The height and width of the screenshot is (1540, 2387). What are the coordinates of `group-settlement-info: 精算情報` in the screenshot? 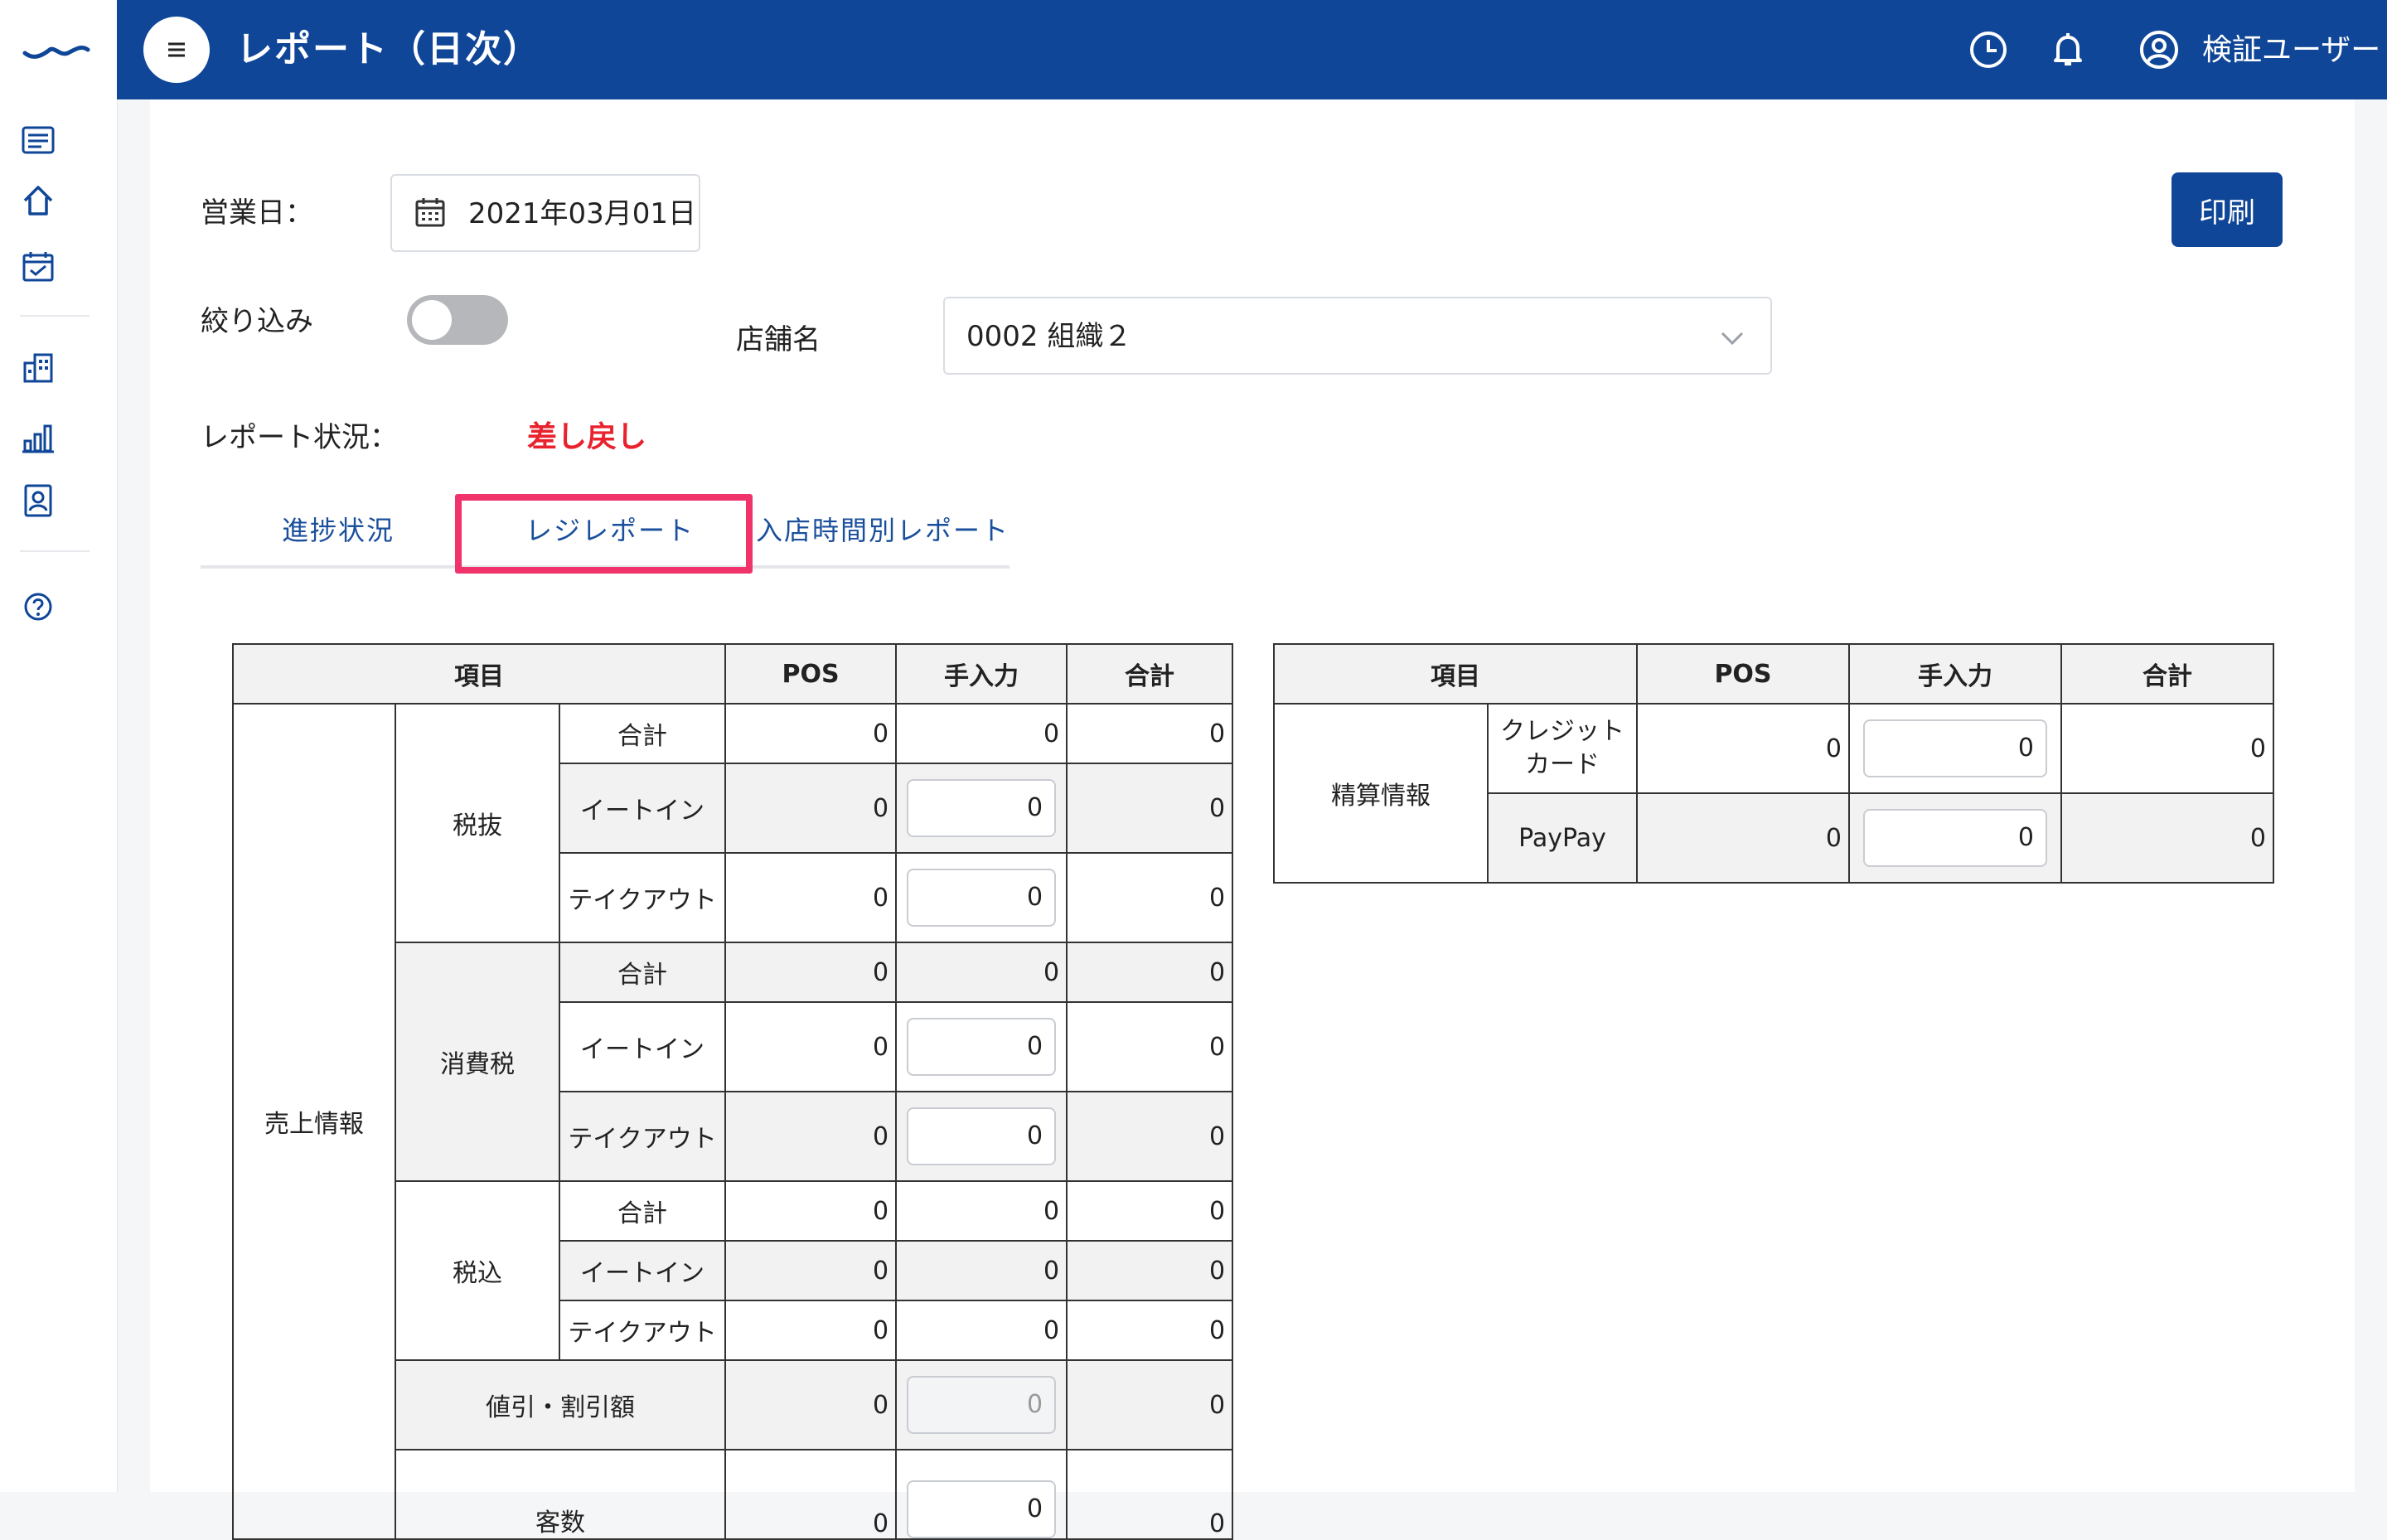 It's located at (1381, 794).